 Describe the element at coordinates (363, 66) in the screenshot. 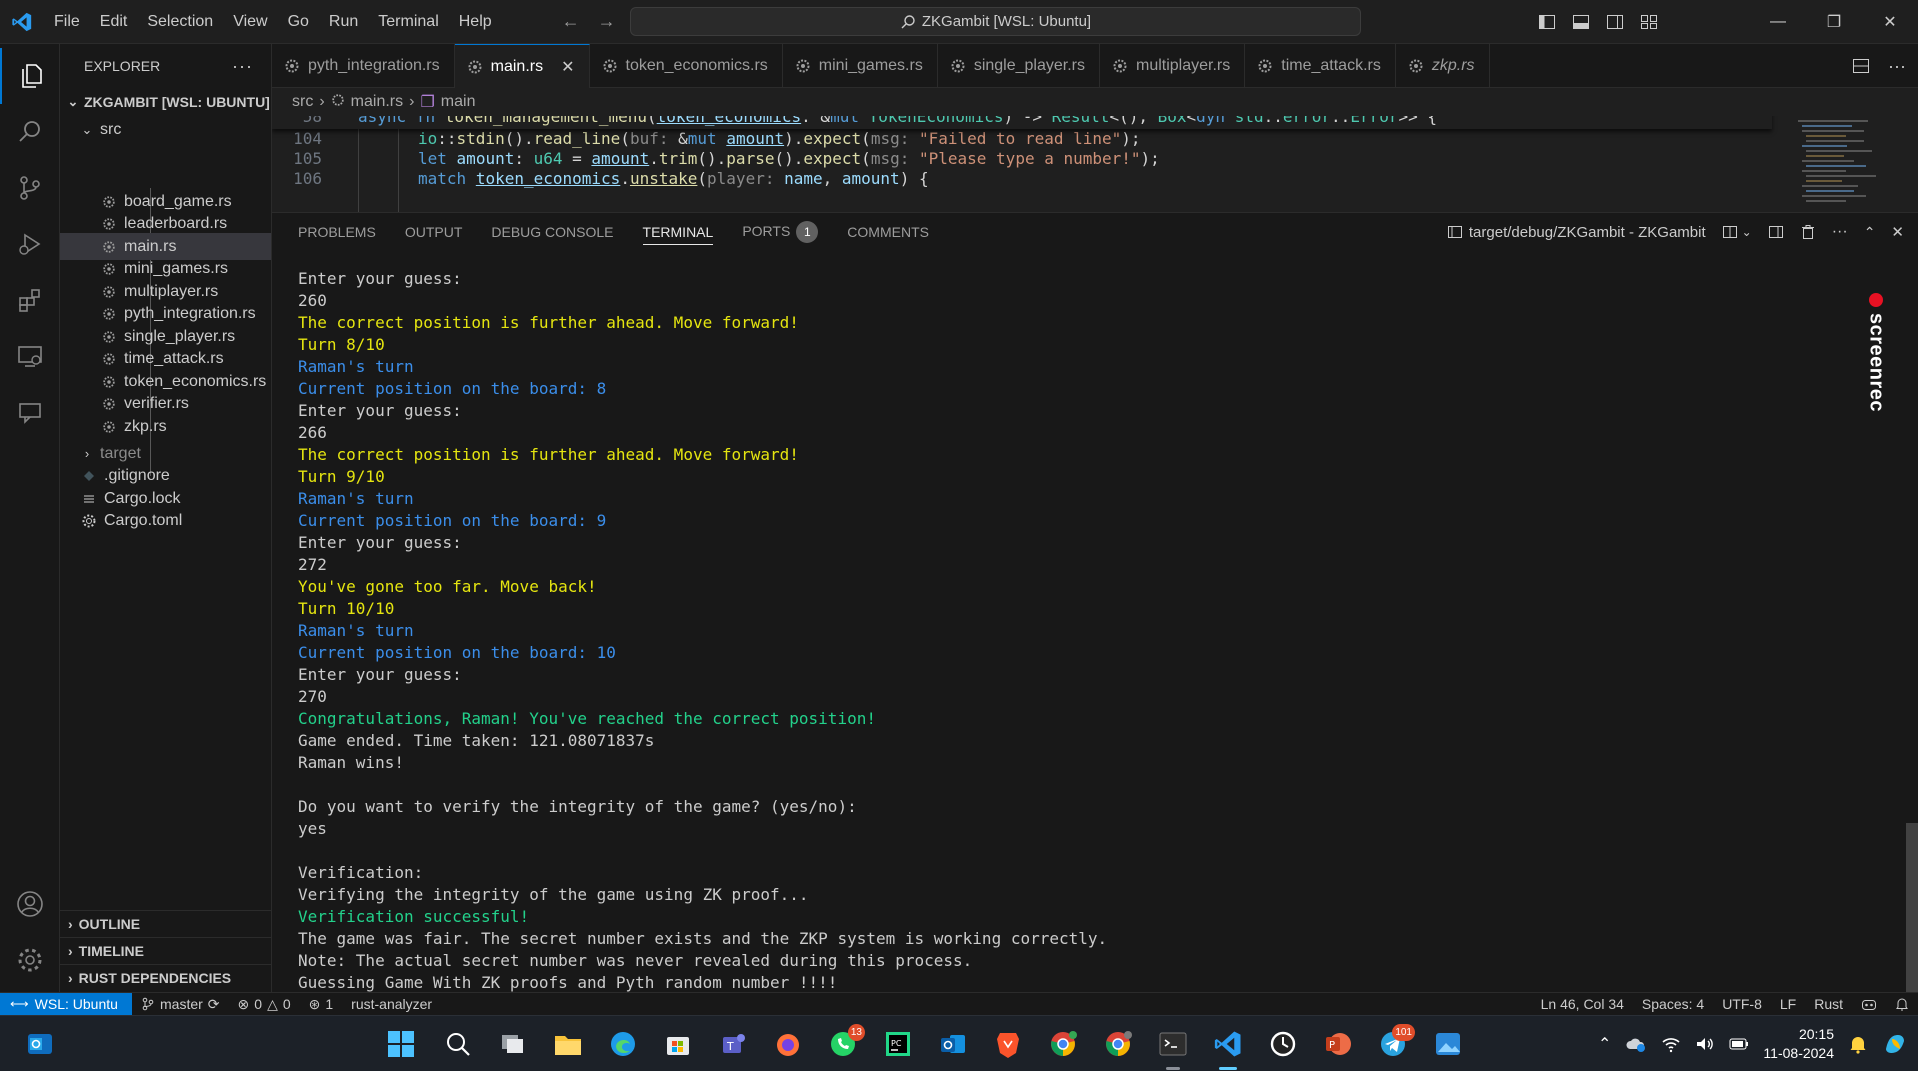

I see `tab-pyth-integration: pyth_integration.rs` at that location.